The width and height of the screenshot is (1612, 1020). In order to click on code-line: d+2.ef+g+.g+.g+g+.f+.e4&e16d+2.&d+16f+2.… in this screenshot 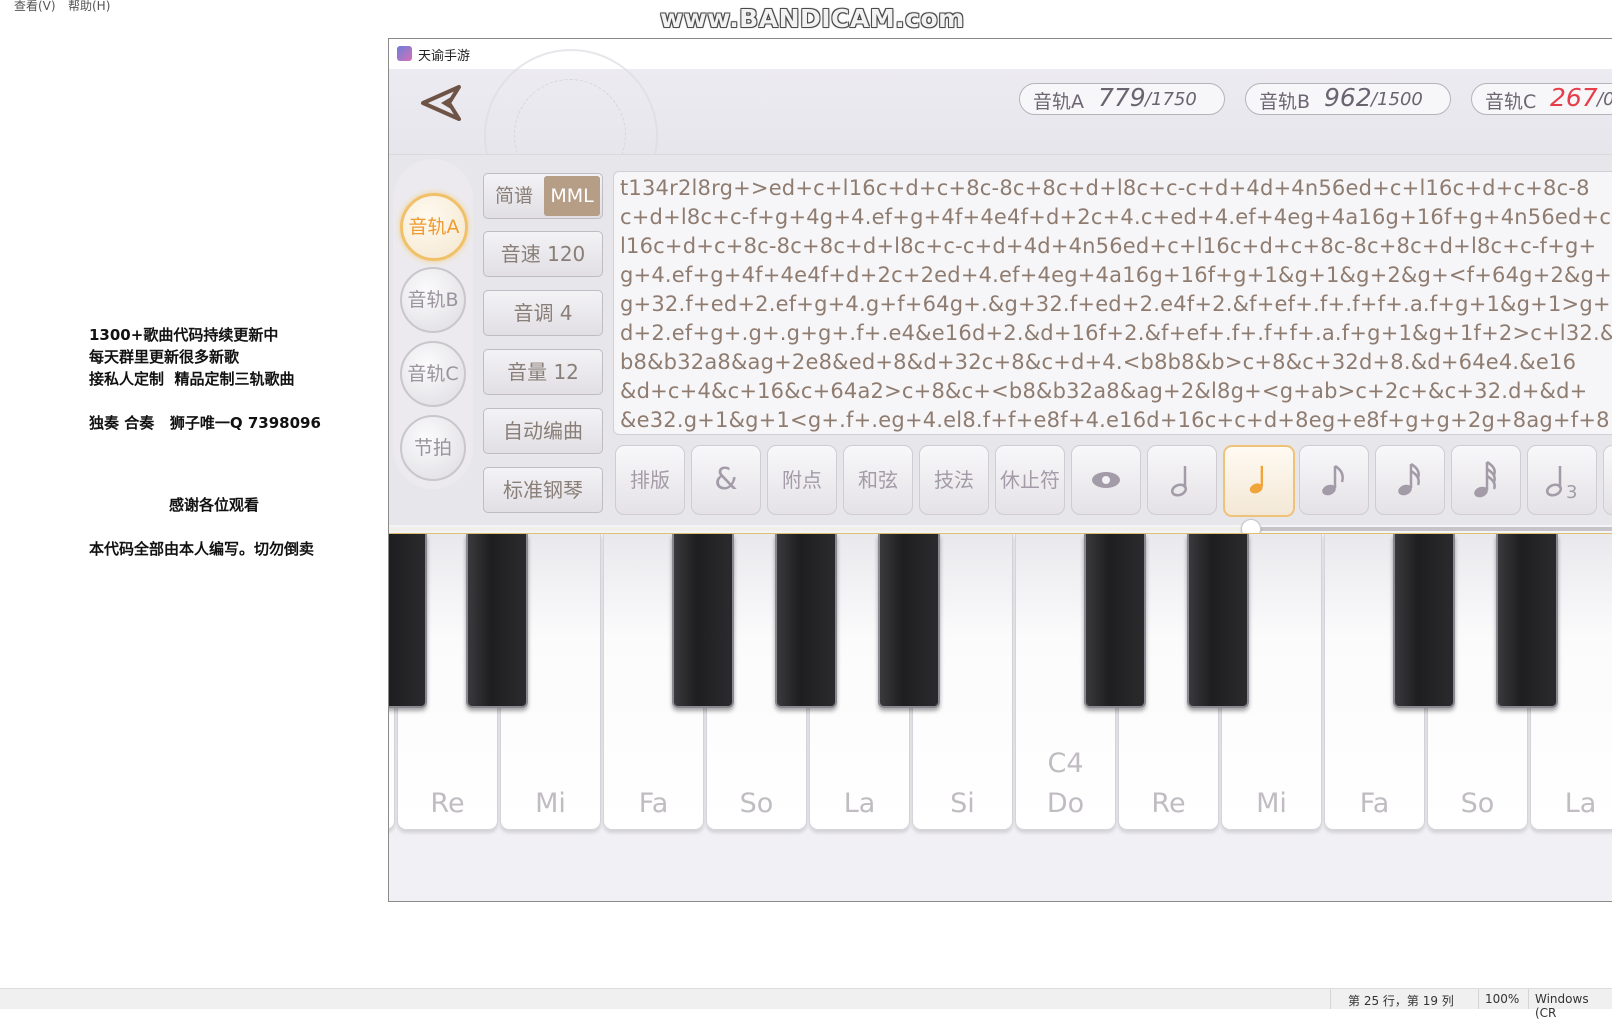, I will do `click(1116, 333)`.